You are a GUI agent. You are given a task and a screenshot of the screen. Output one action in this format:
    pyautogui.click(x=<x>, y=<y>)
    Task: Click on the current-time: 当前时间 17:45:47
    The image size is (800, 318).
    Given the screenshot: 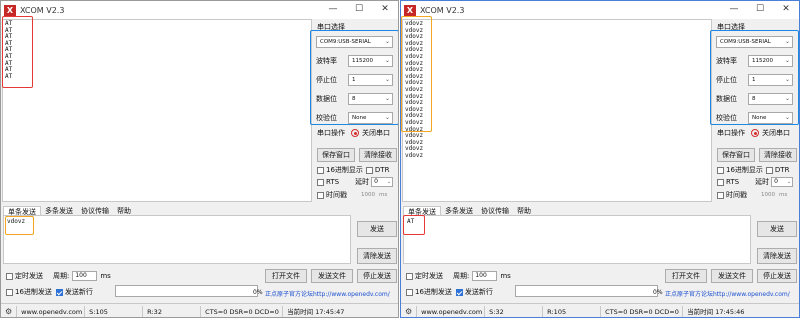 What is the action you would take?
    pyautogui.click(x=316, y=311)
    